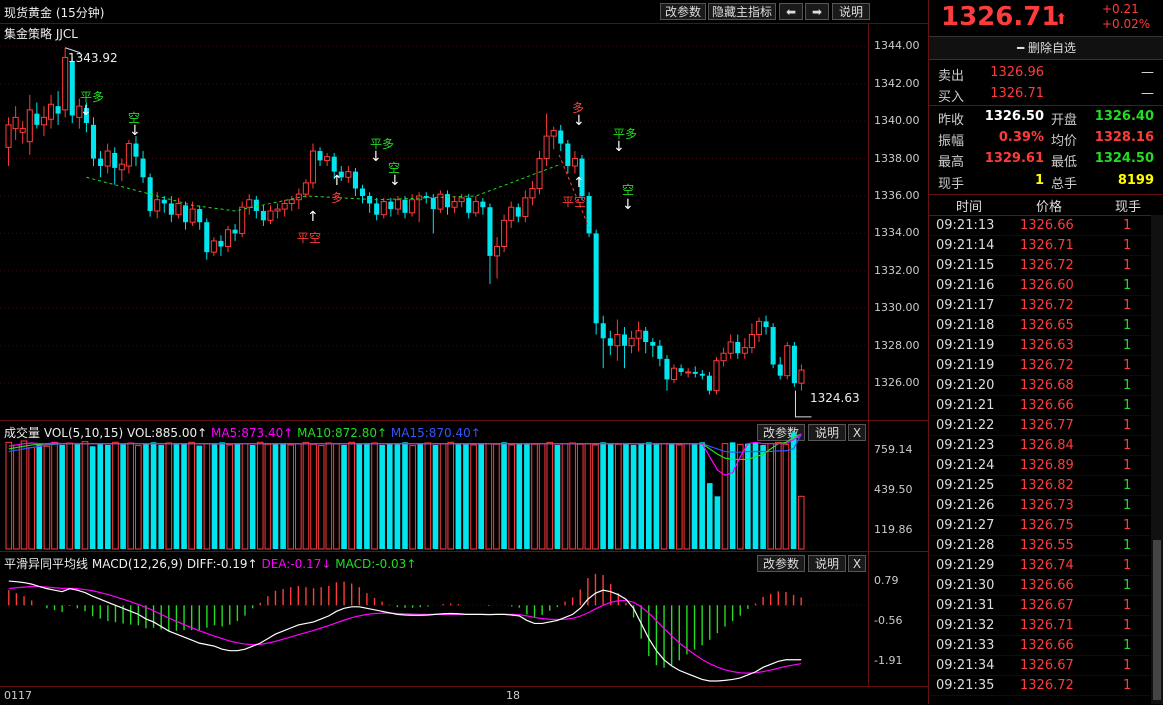 The image size is (1163, 705). Describe the element at coordinates (1047, 665) in the screenshot. I see `tick-price: 1326.67` at that location.